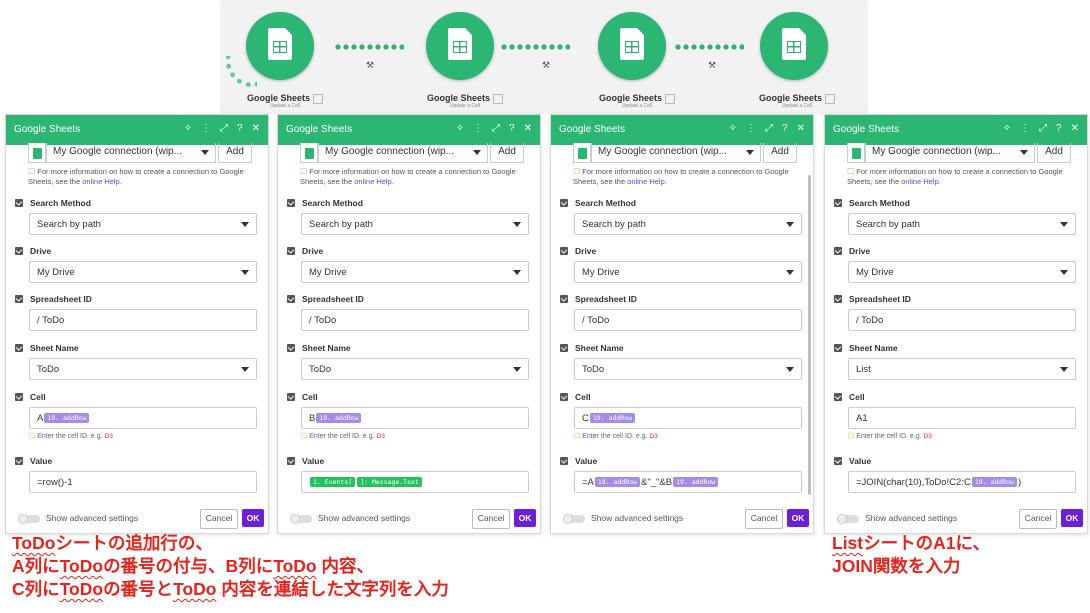  What do you see at coordinates (688, 482) in the screenshot?
I see `value-input: =A 19. addRow &"_"&B 19. addRow` at bounding box center [688, 482].